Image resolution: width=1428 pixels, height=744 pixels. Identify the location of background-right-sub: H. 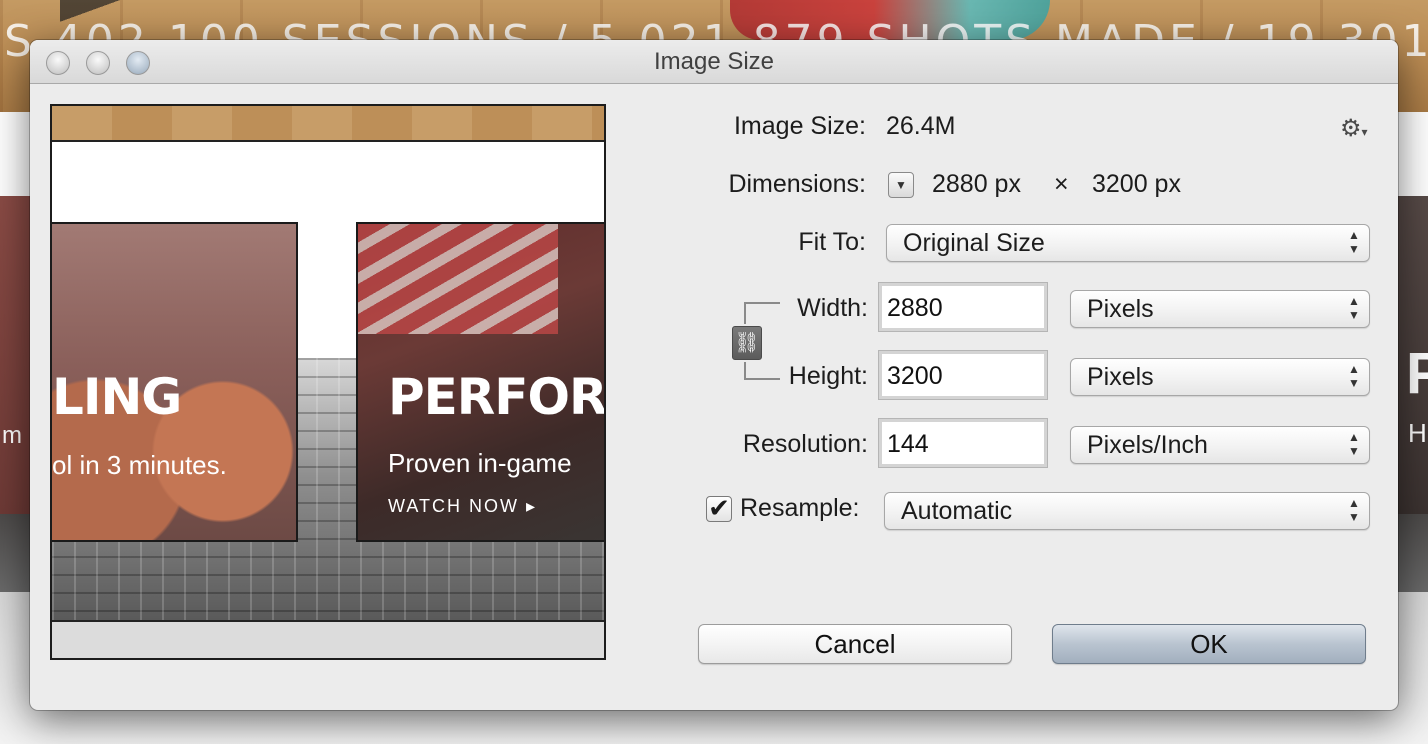
(1417, 433).